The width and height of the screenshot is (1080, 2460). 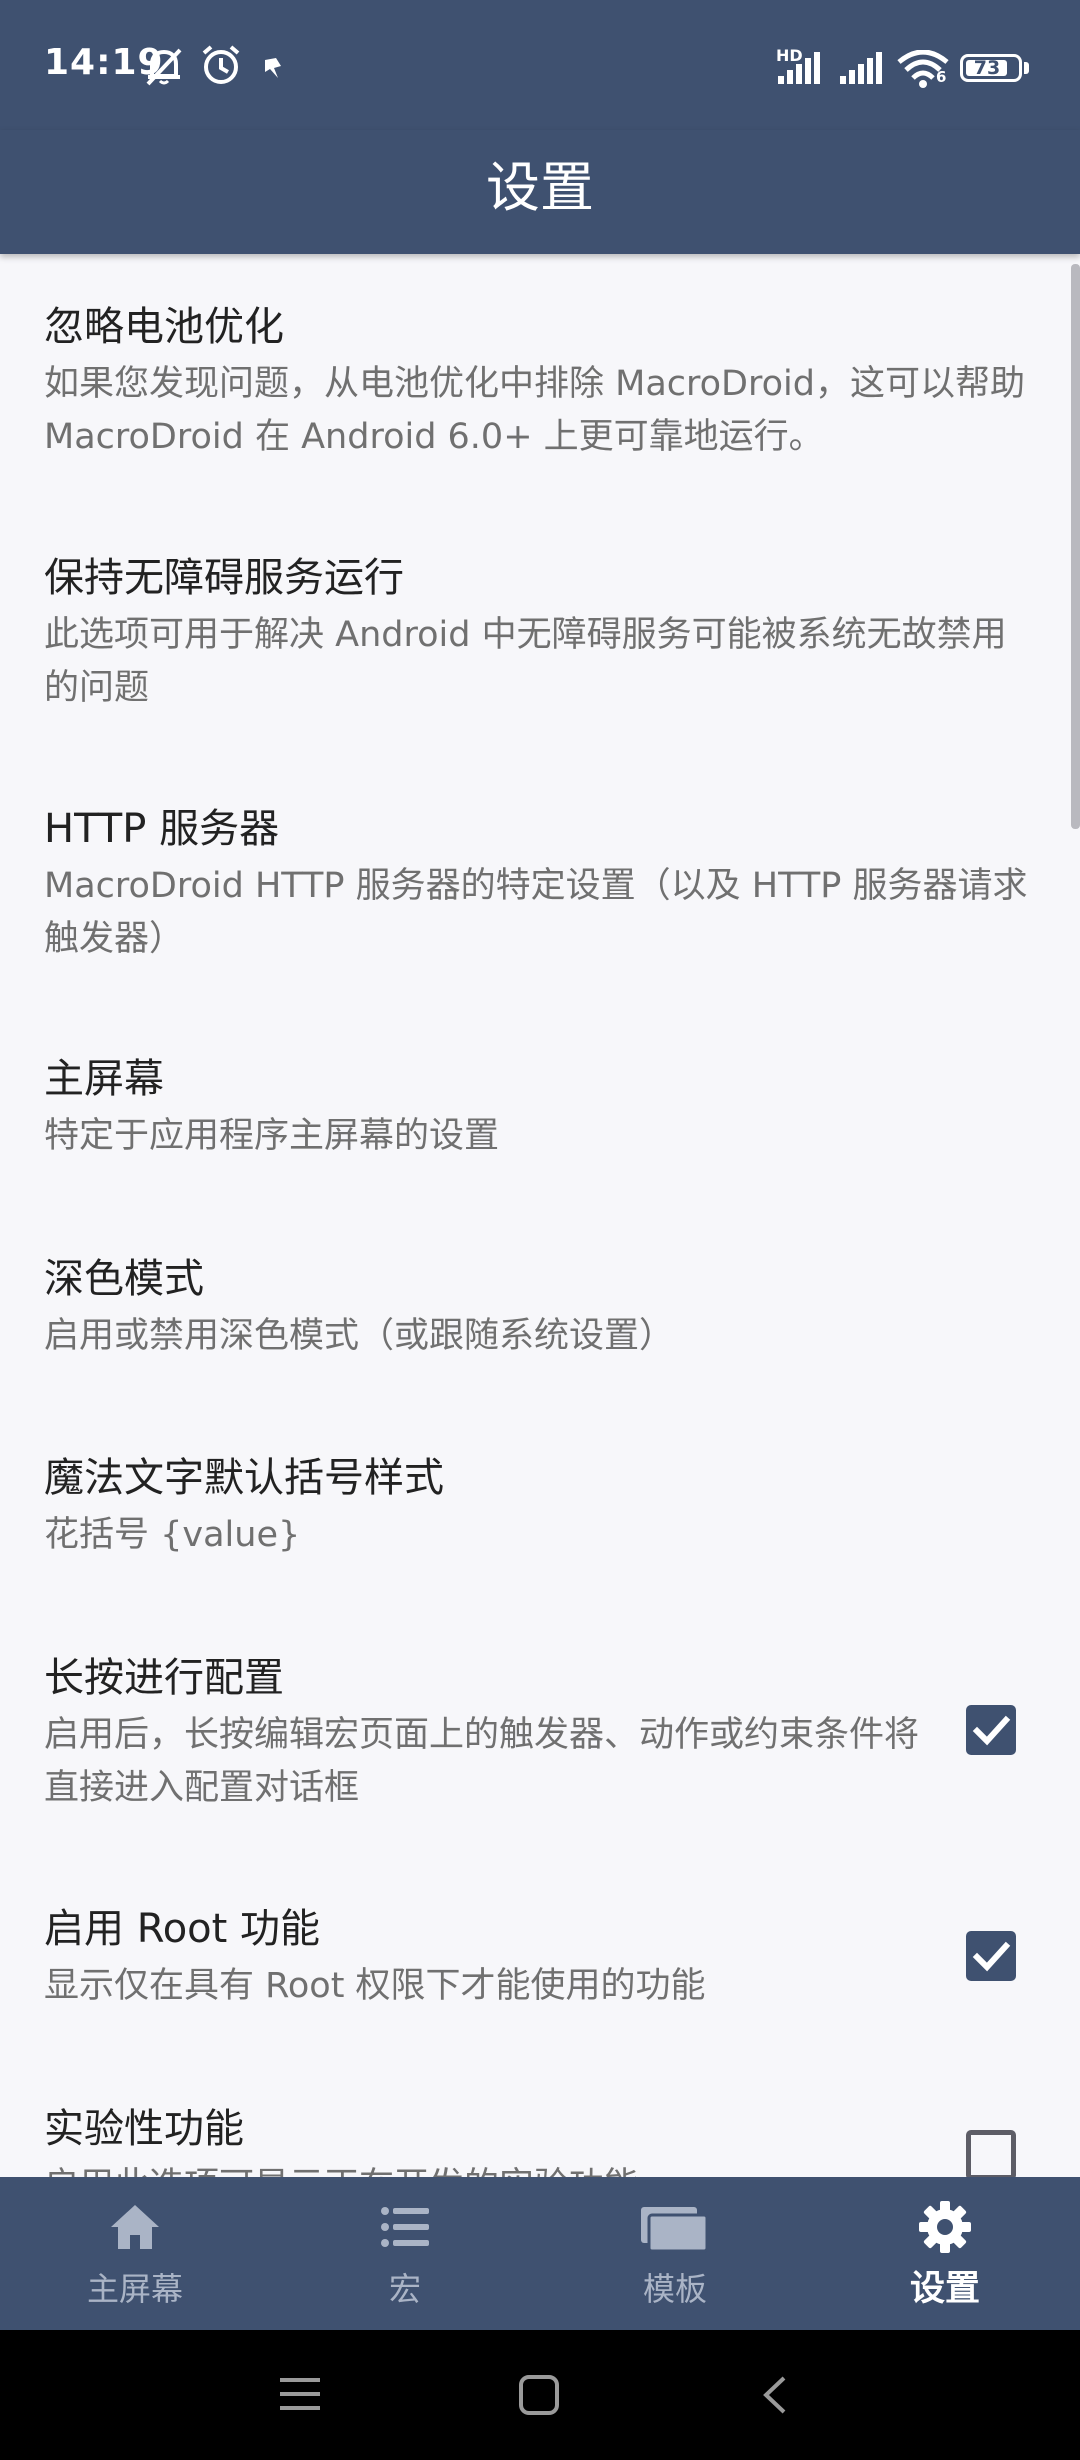 I want to click on long-press-checkbox, so click(x=991, y=1730).